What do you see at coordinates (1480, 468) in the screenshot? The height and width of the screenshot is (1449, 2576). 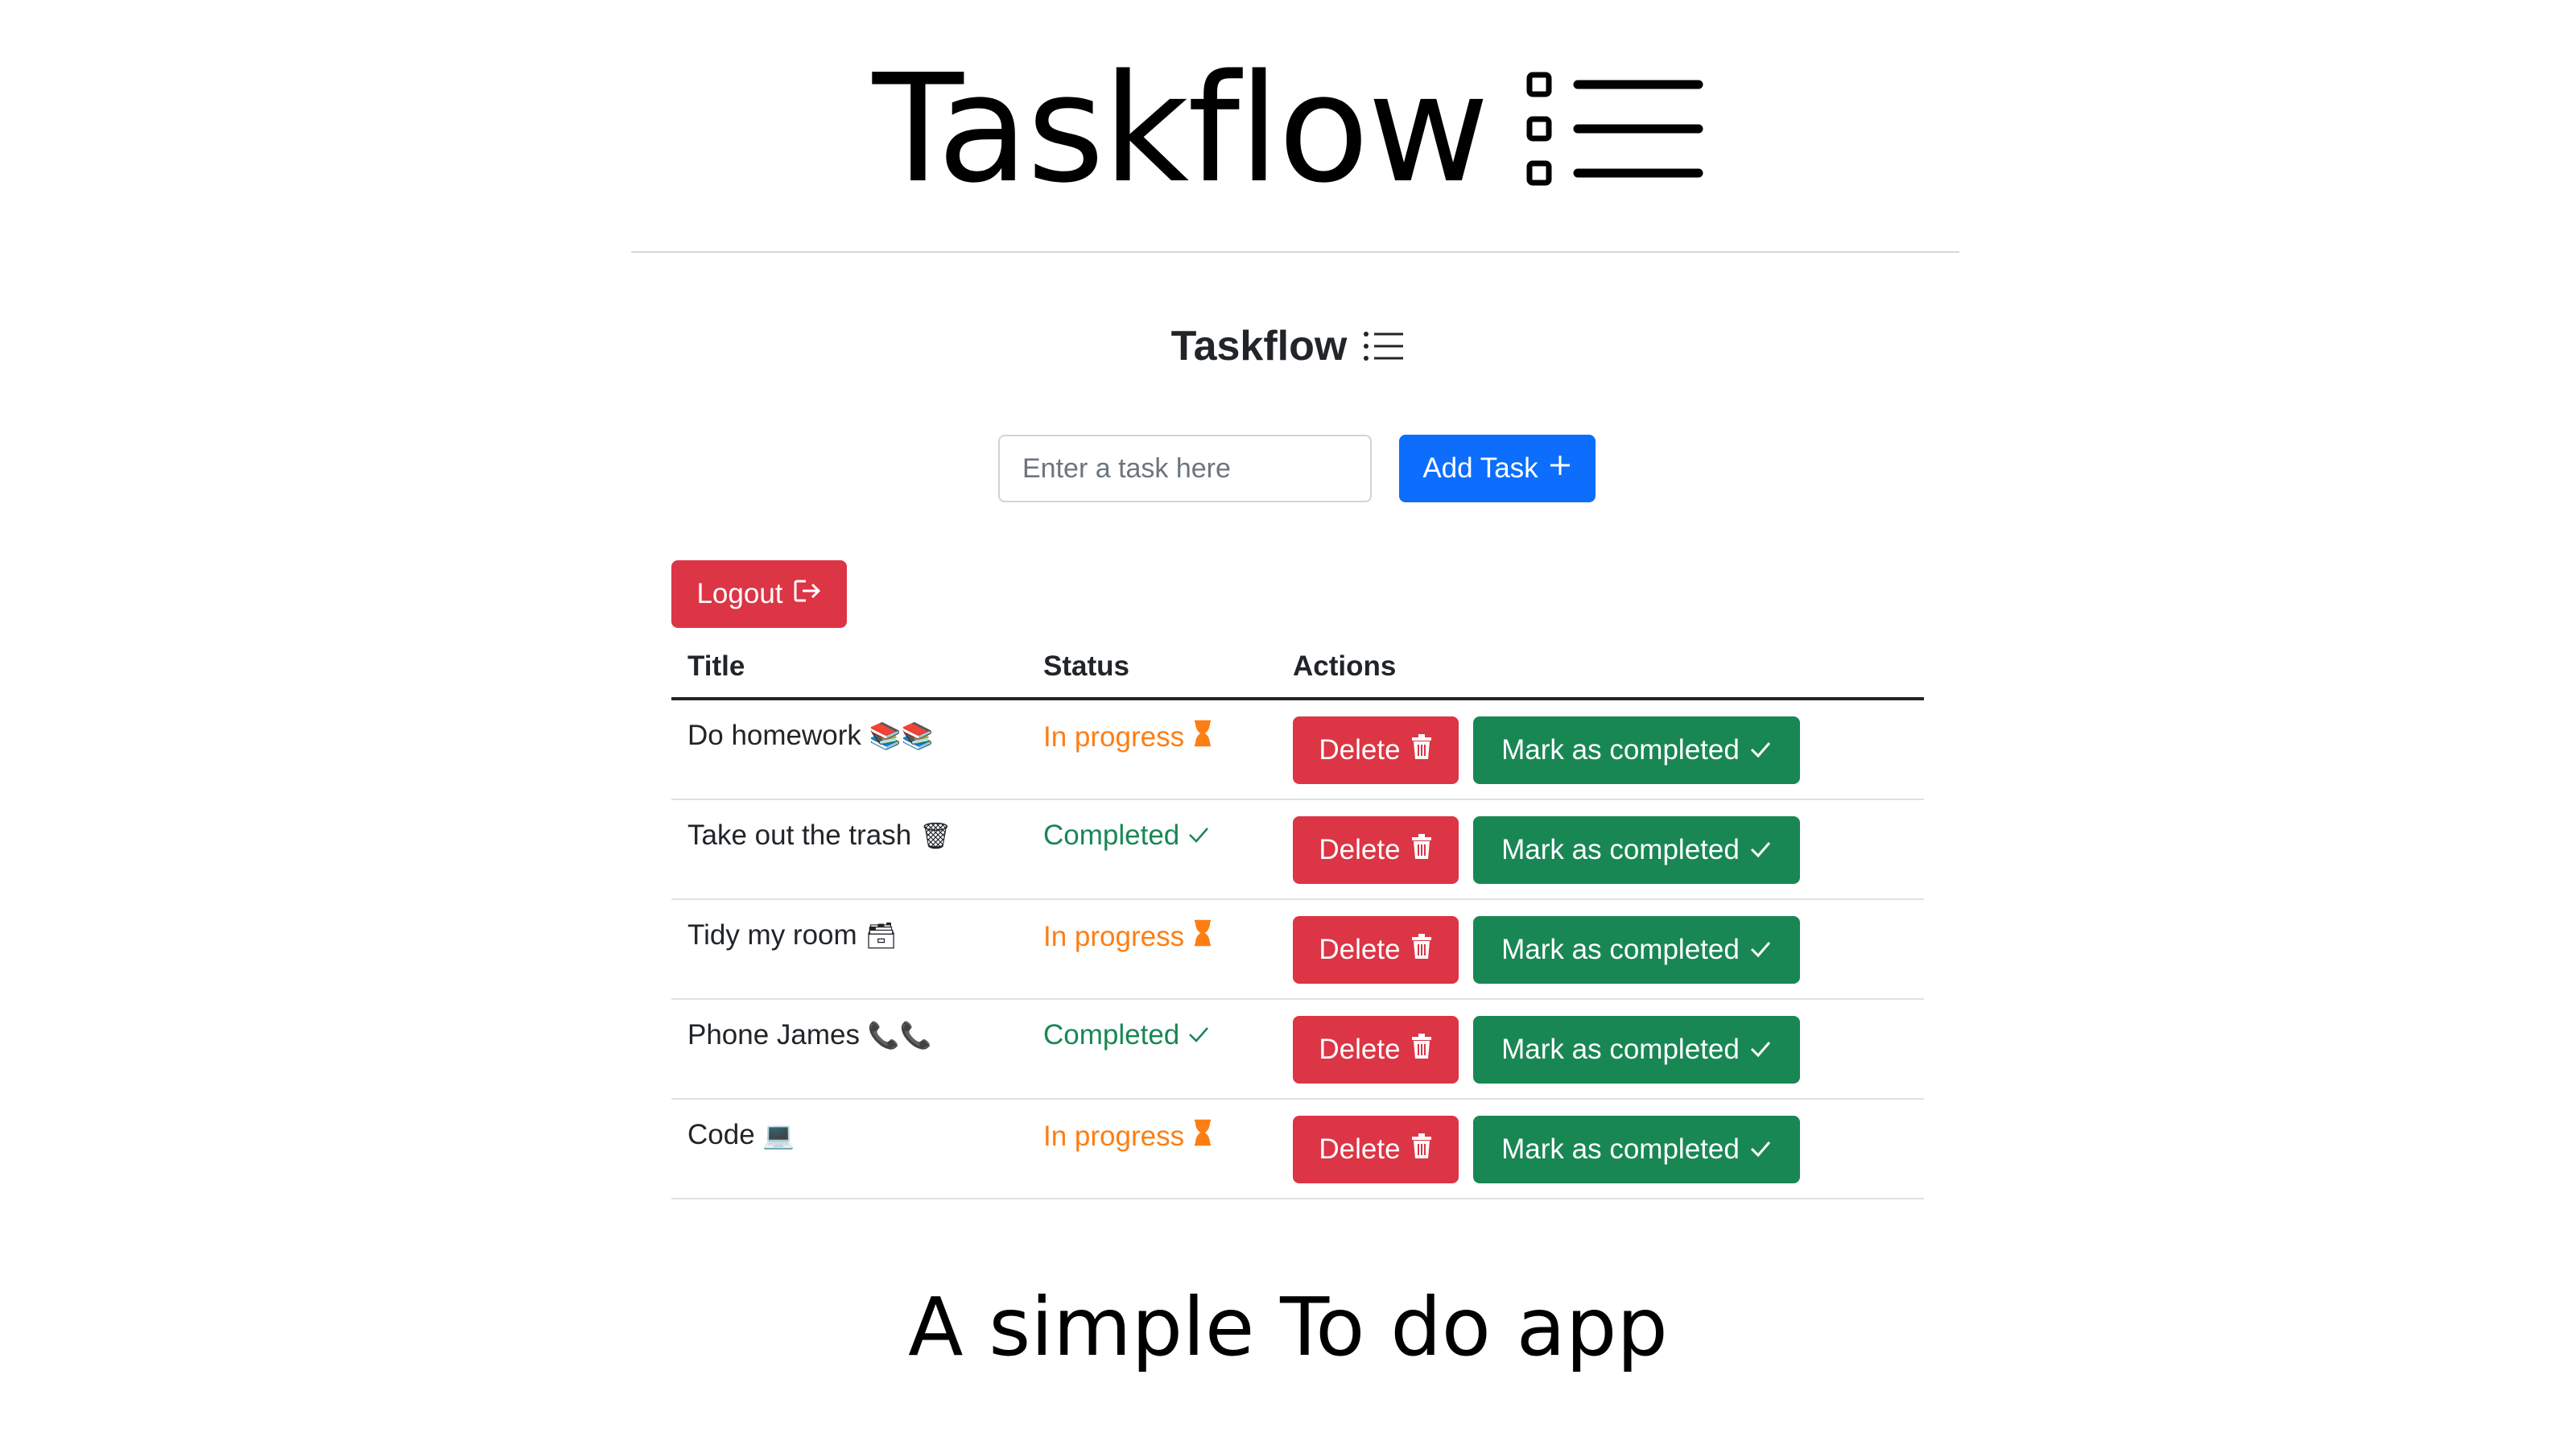 I see `add-task-label: Add Task` at bounding box center [1480, 468].